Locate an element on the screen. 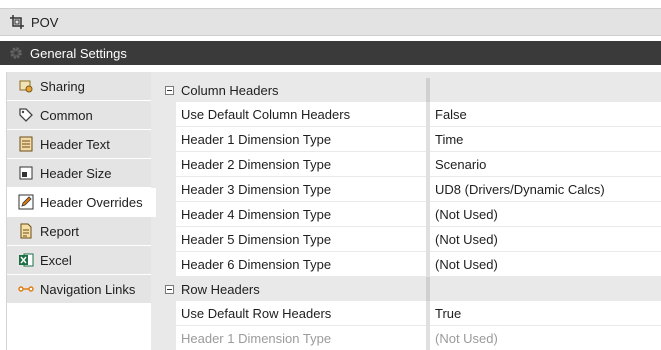  tag-icon is located at coordinates (26, 115).